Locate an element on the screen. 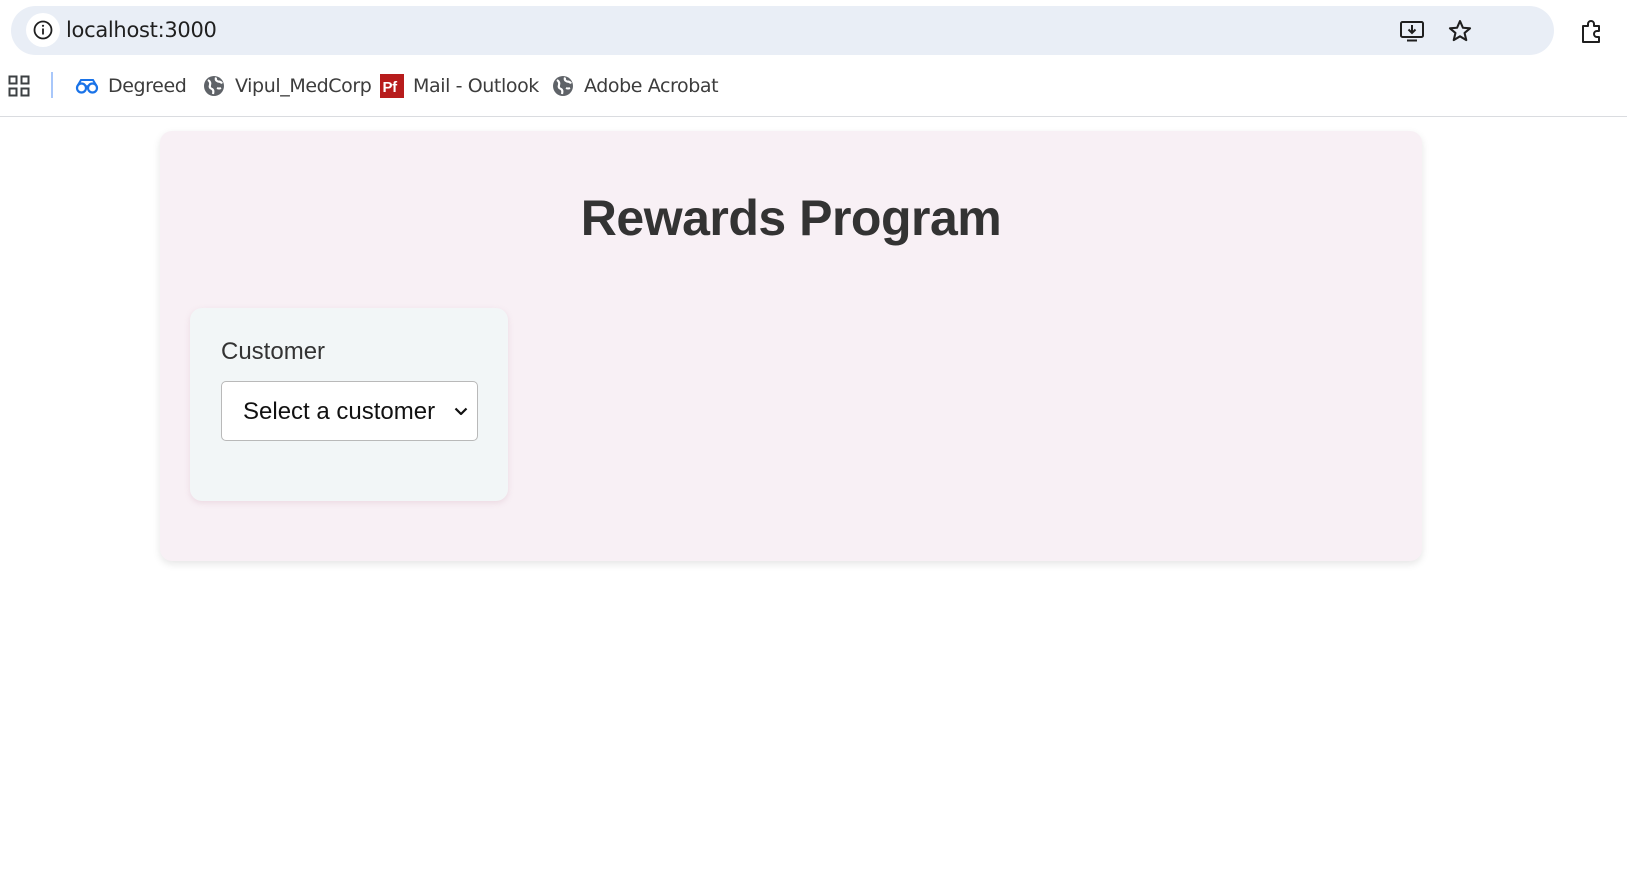 The width and height of the screenshot is (1627, 888). customer-label: Customer is located at coordinates (273, 351).